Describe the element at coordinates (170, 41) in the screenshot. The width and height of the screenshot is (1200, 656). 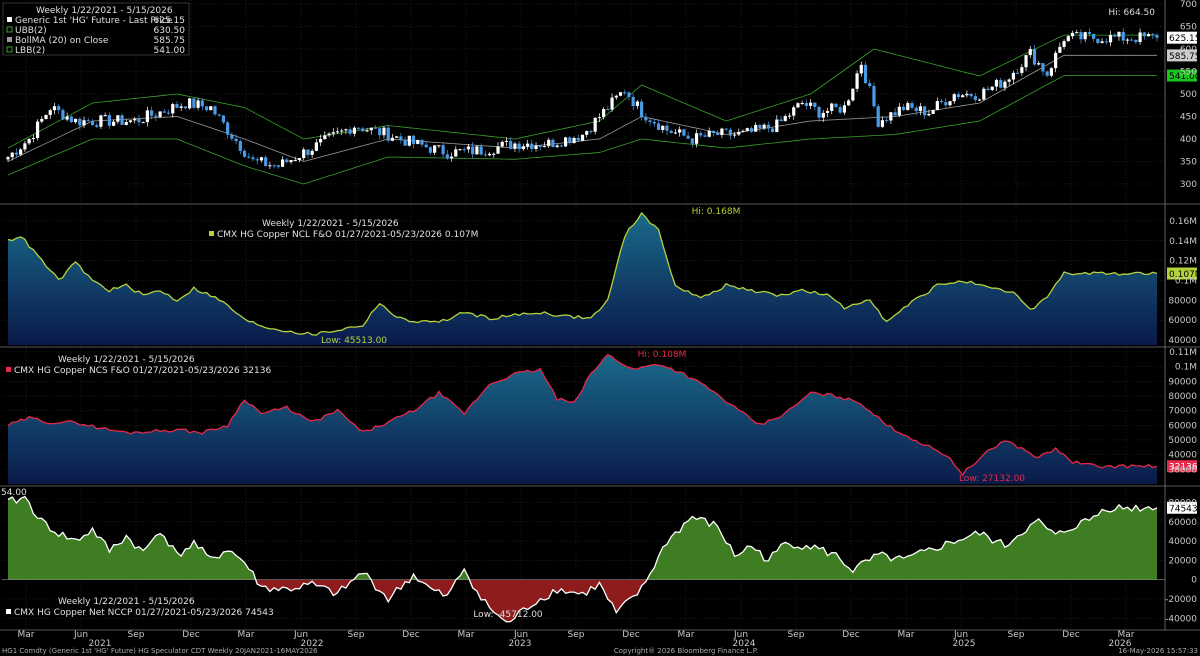
I see `legend-bollma-value: 585.75` at that location.